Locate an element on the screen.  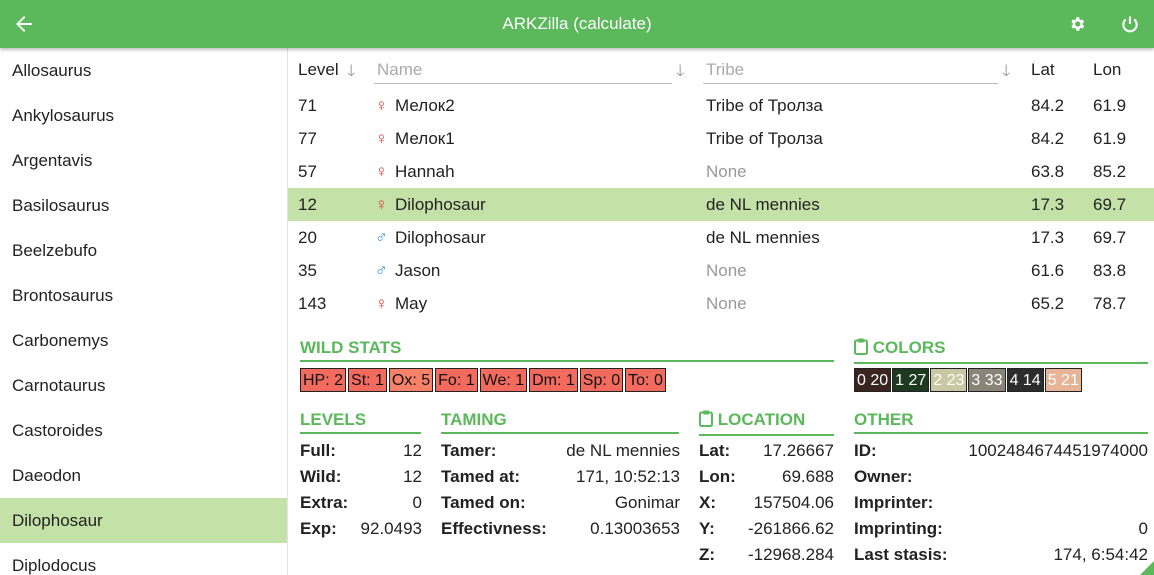
sidebar-item-brontosaurus: Brontosaurus is located at coordinates (143, 295).